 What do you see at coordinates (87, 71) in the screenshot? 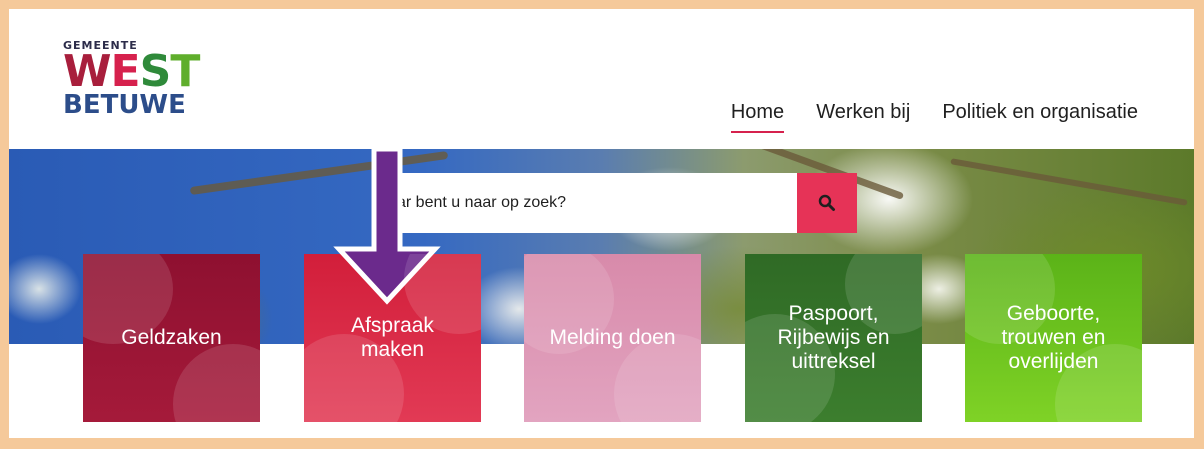
I see `logo-letter-w: W` at bounding box center [87, 71].